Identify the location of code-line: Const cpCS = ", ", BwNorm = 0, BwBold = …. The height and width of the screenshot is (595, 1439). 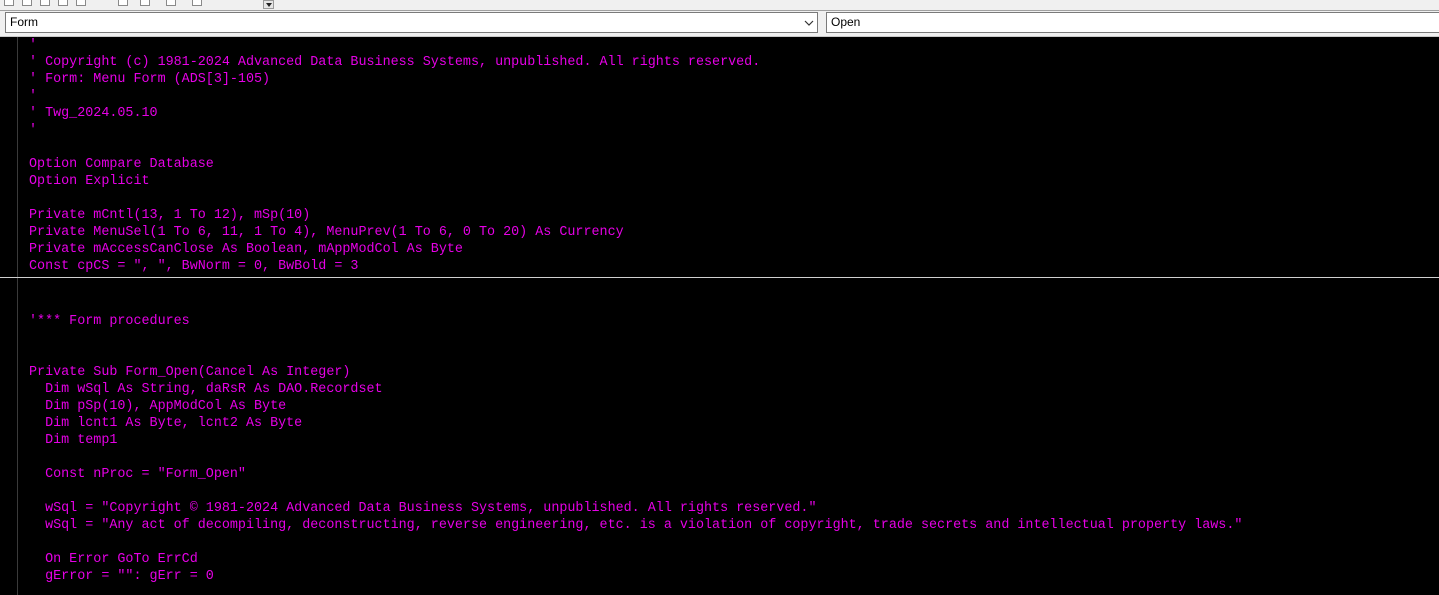
(394, 266).